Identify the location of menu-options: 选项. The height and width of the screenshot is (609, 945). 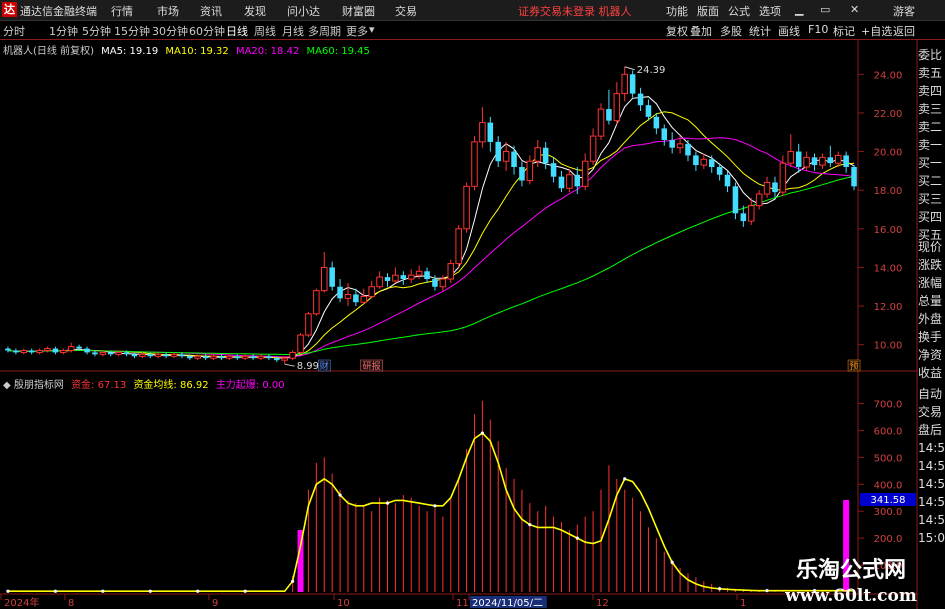
(770, 11).